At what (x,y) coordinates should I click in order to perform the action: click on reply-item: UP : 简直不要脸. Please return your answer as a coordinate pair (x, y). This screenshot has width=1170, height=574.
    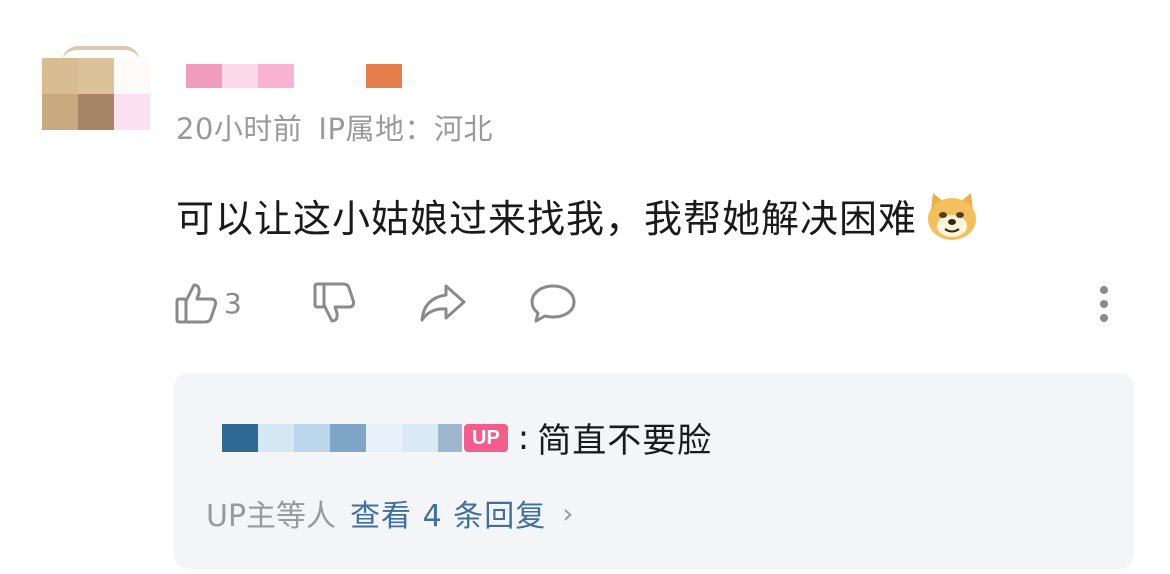
    Looking at the image, I should click on (467, 437).